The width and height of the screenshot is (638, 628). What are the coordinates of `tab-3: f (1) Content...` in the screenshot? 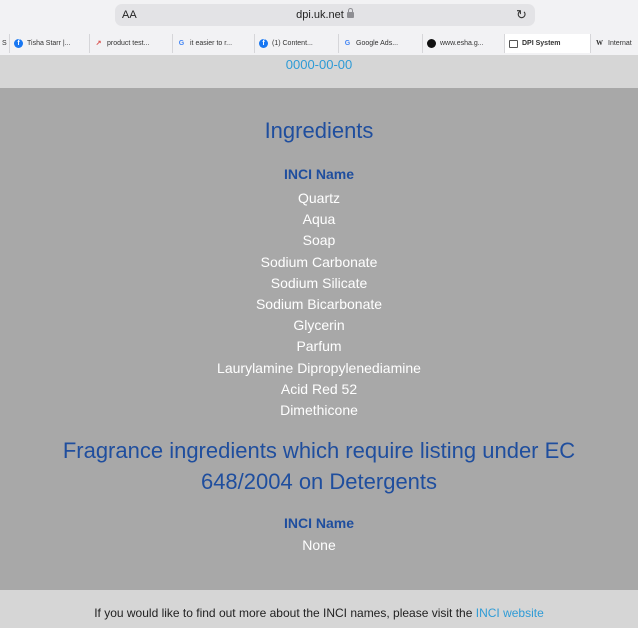 It's located at (297, 43).